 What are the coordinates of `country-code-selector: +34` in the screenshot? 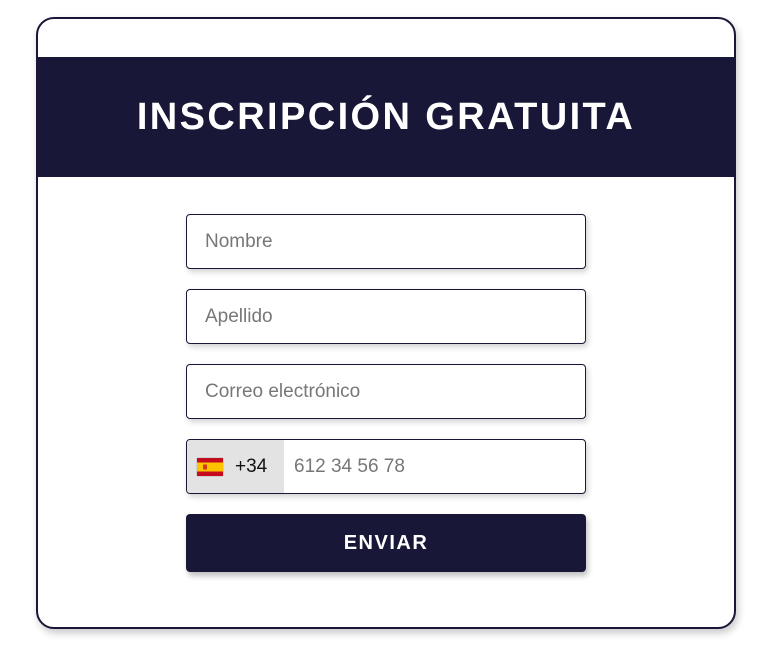 It's located at (235, 466).